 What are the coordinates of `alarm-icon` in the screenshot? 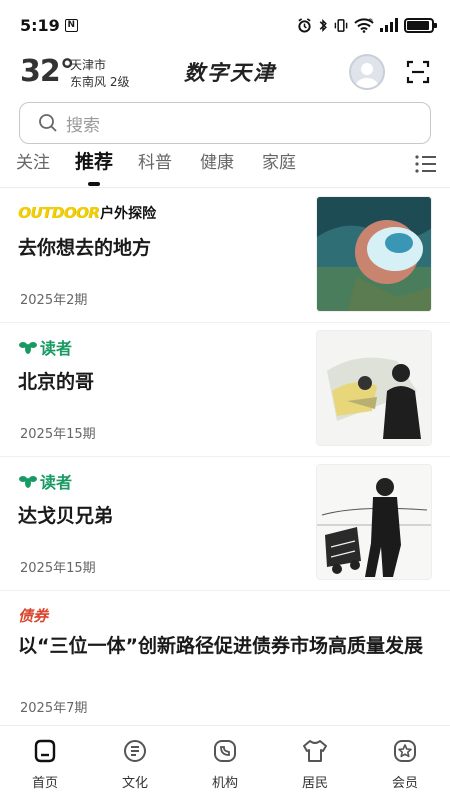 It's located at (304, 25).